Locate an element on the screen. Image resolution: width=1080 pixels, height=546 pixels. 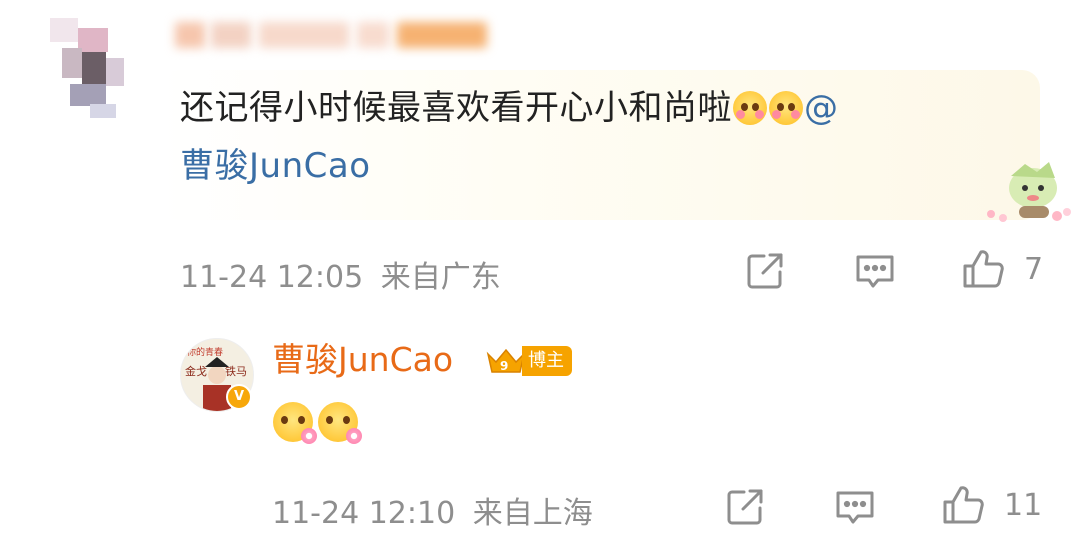
comment-text-line1: 还记得小时候最喜欢看开心小和尚啦 @ is located at coordinates (509, 108).